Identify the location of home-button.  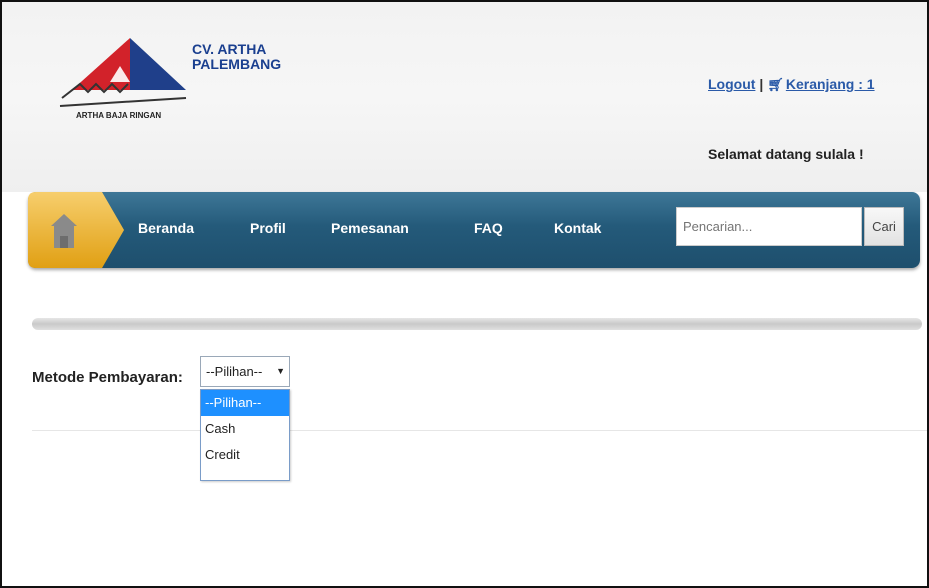
(77, 230).